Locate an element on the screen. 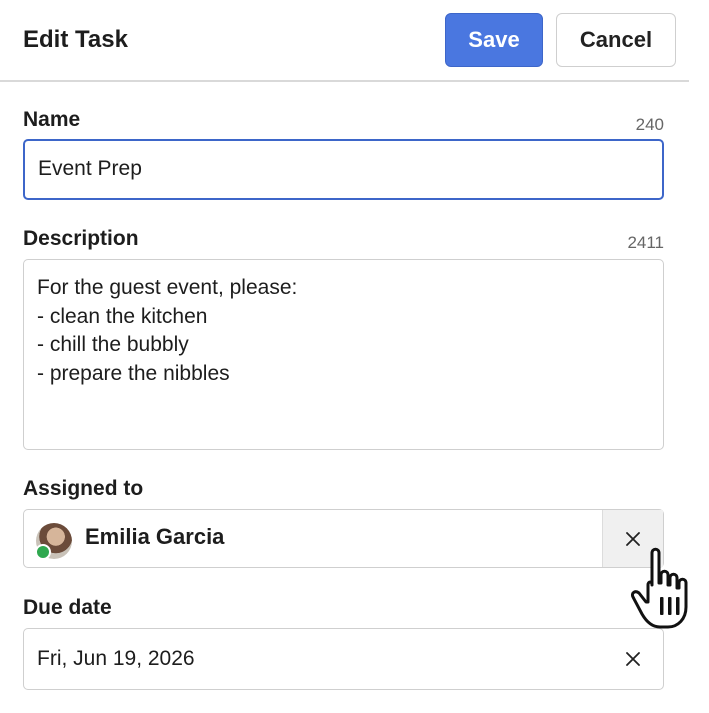 The image size is (709, 713). assignee-selector: Emilia Garcia is located at coordinates (343, 538).